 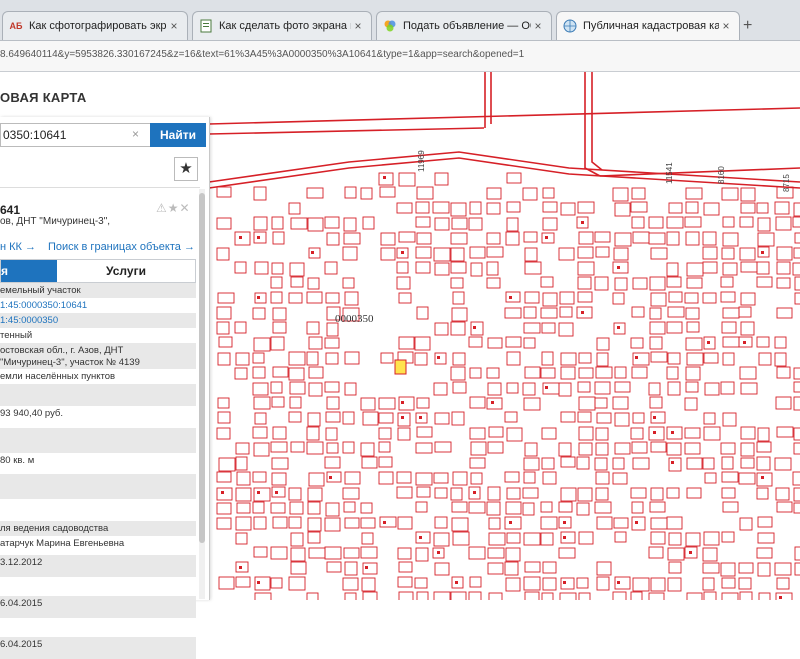 What do you see at coordinates (174, 26) in the screenshot?
I see `tab-close-icon: ×` at bounding box center [174, 26].